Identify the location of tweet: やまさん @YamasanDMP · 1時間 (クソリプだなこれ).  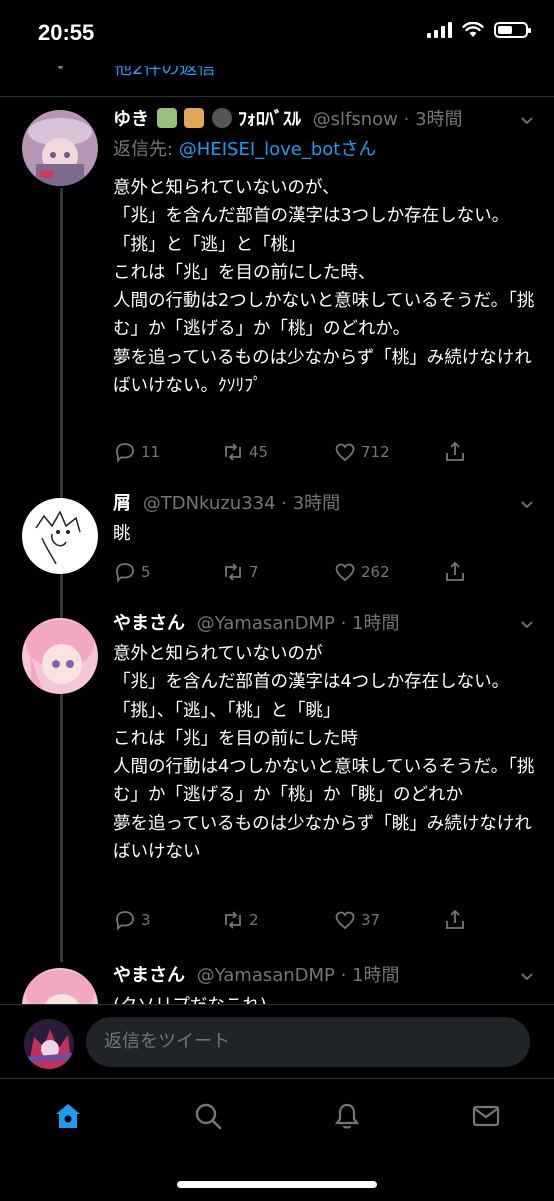
(277, 983).